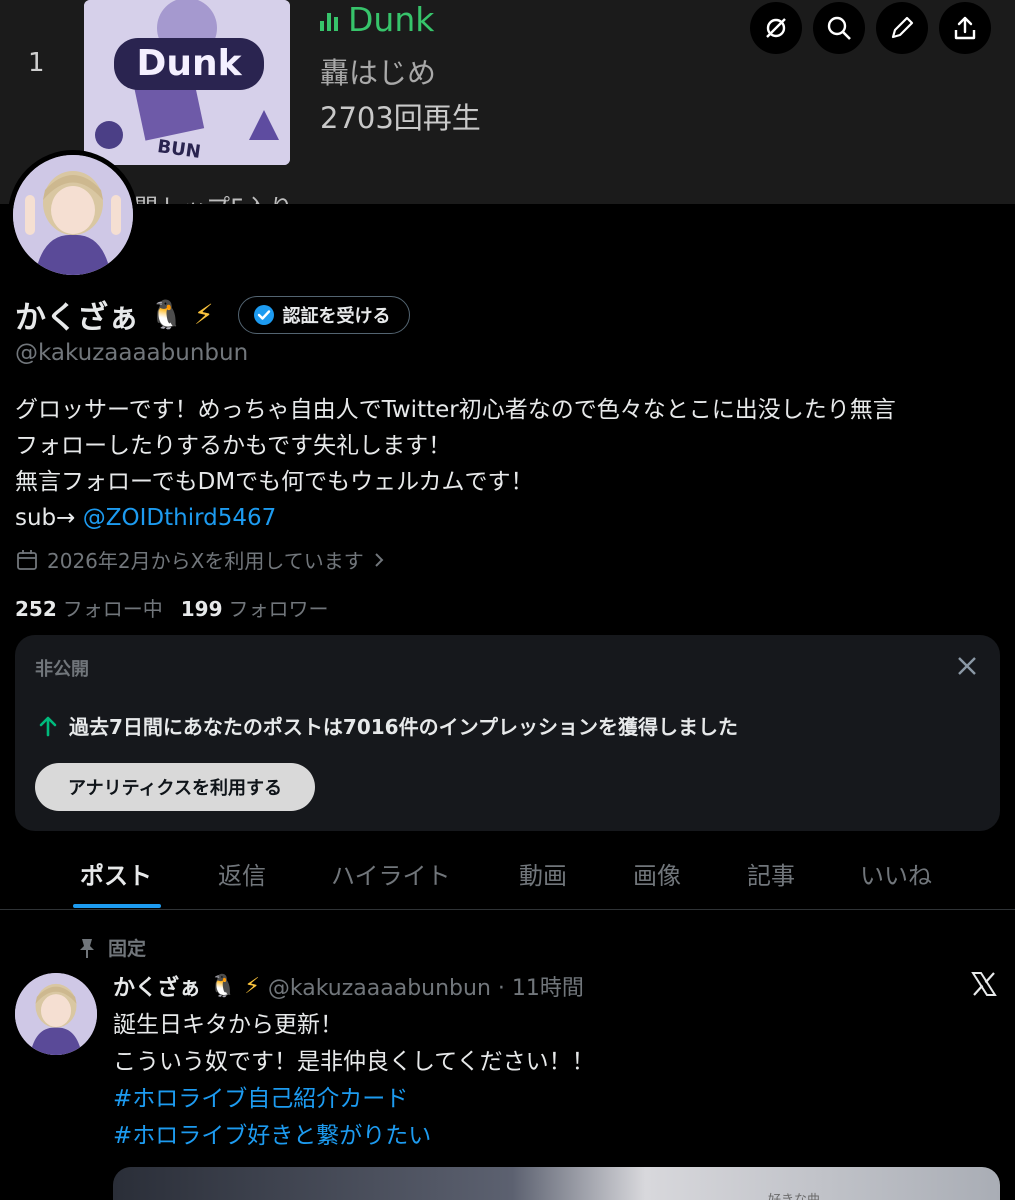 The height and width of the screenshot is (1200, 1015). Describe the element at coordinates (507, 879) in the screenshot. I see `profile-tabs: ポスト 返信 ハイライト 動画 画像 記事 いいね` at that location.